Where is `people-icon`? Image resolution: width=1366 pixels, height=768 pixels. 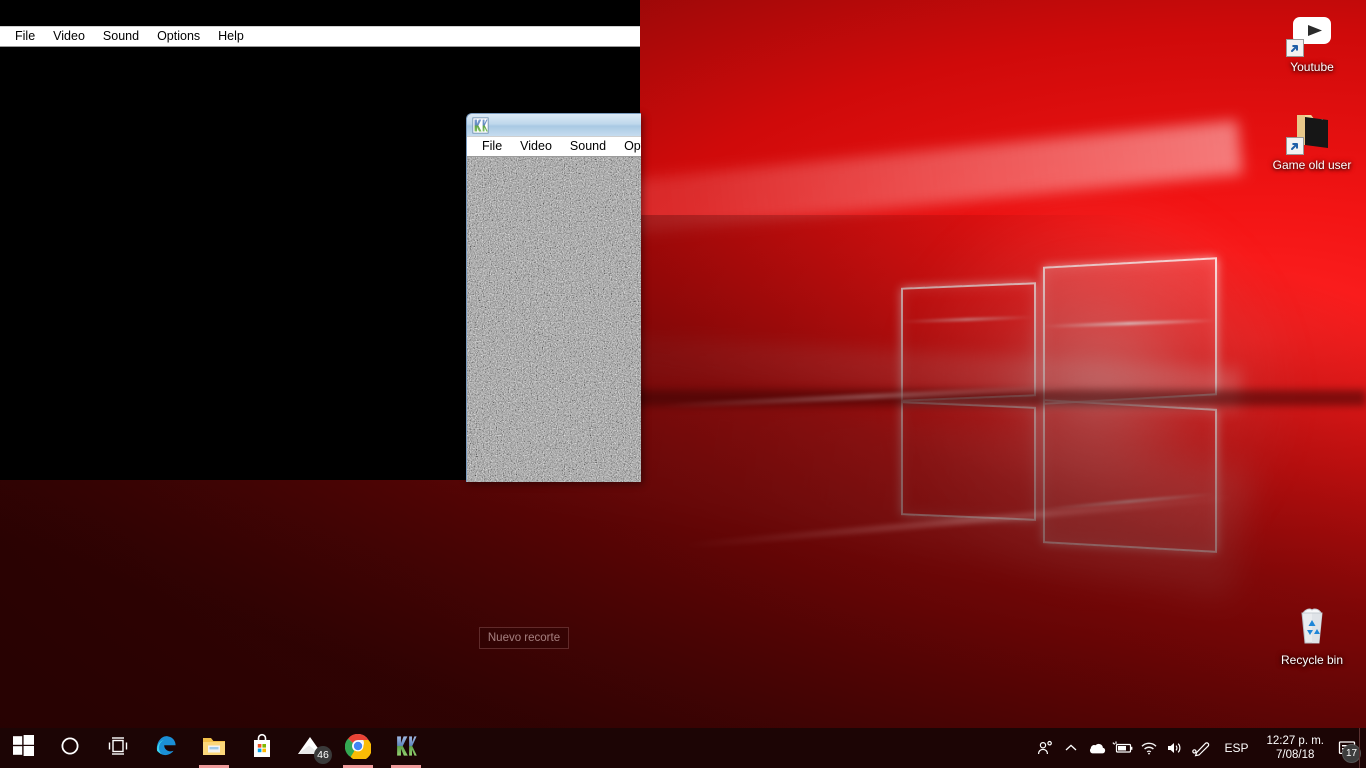 people-icon is located at coordinates (1045, 748).